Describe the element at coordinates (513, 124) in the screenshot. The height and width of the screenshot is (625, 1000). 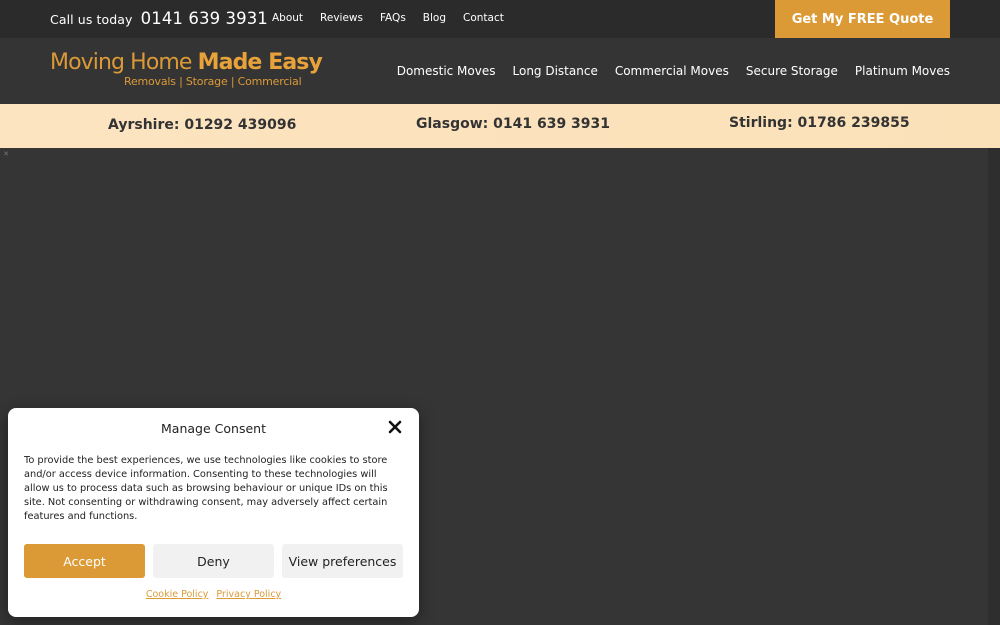
I see `phone-glasgow: Glasgow: 0141 639 3931` at that location.